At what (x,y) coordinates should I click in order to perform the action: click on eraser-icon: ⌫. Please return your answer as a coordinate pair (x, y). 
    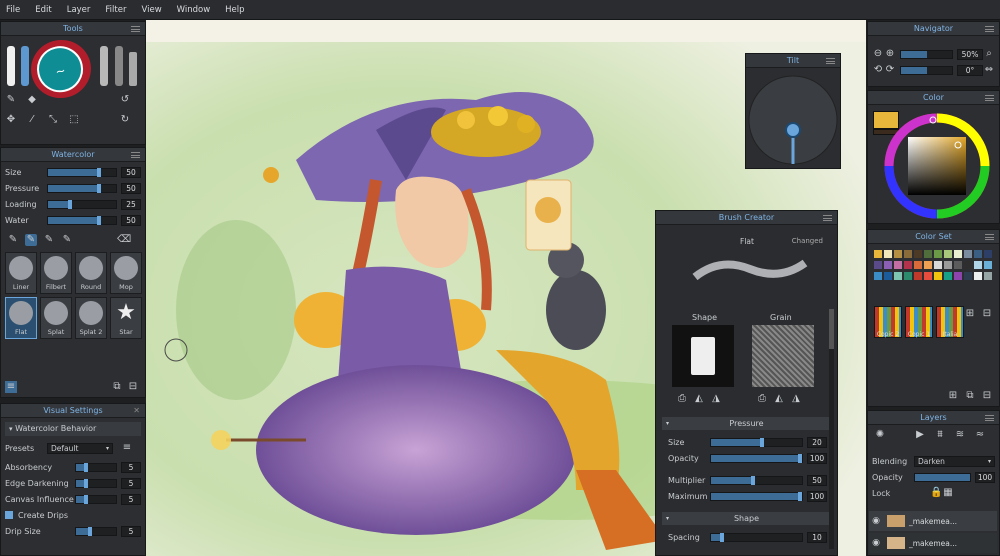
    Looking at the image, I should click on (124, 240).